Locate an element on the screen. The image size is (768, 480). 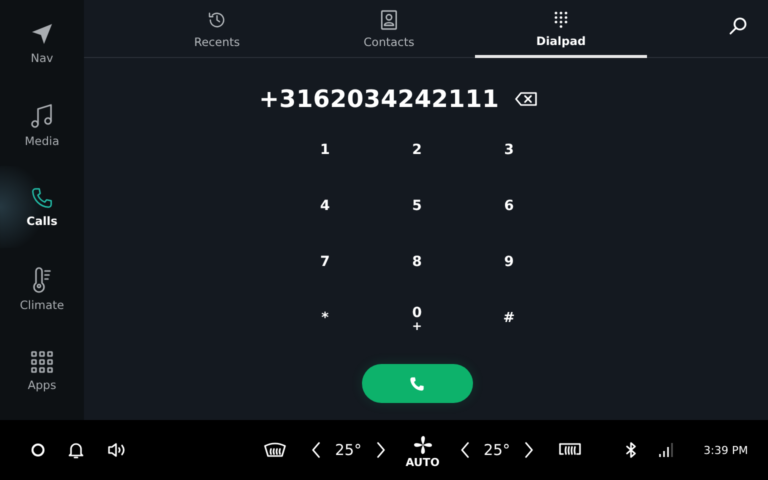
history-clock-icon is located at coordinates (217, 20).